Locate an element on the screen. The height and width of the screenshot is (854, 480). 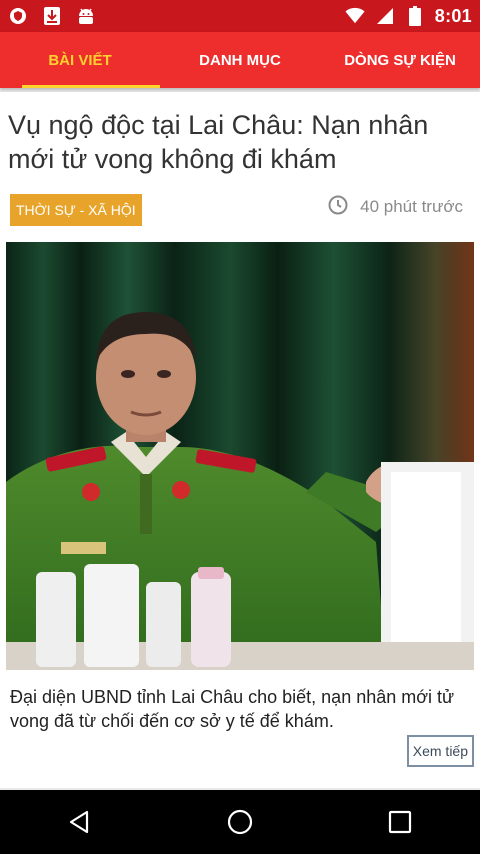
time-ago-text: 40 phút trước is located at coordinates (411, 206).